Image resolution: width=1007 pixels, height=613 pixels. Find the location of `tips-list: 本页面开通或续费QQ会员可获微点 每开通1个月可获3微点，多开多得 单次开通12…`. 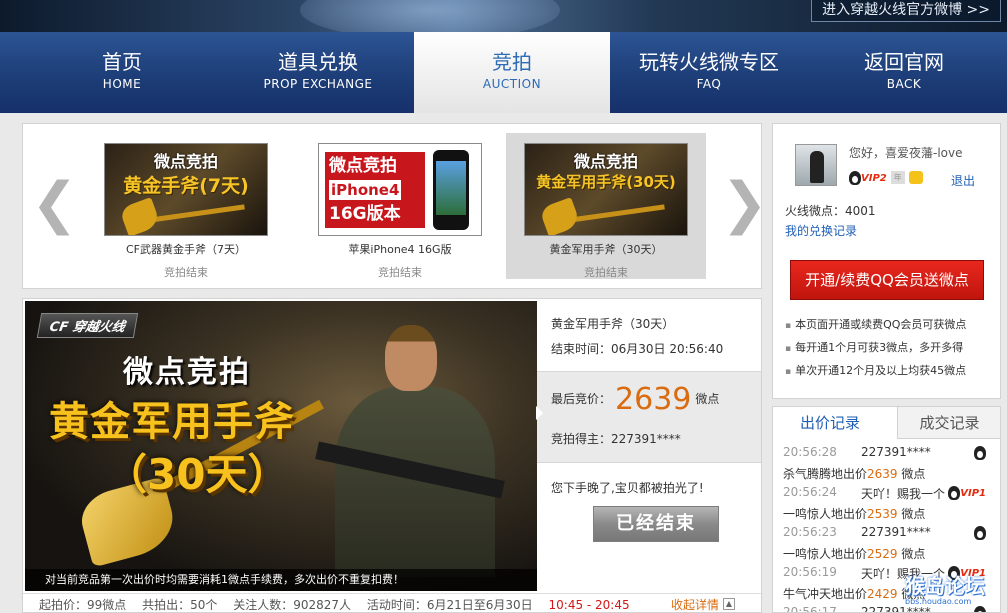

tips-list: 本页面开通或续费QQ会员可获微点 每开通1个月可获3微点，多开多得 单次开通12… is located at coordinates (875, 348).